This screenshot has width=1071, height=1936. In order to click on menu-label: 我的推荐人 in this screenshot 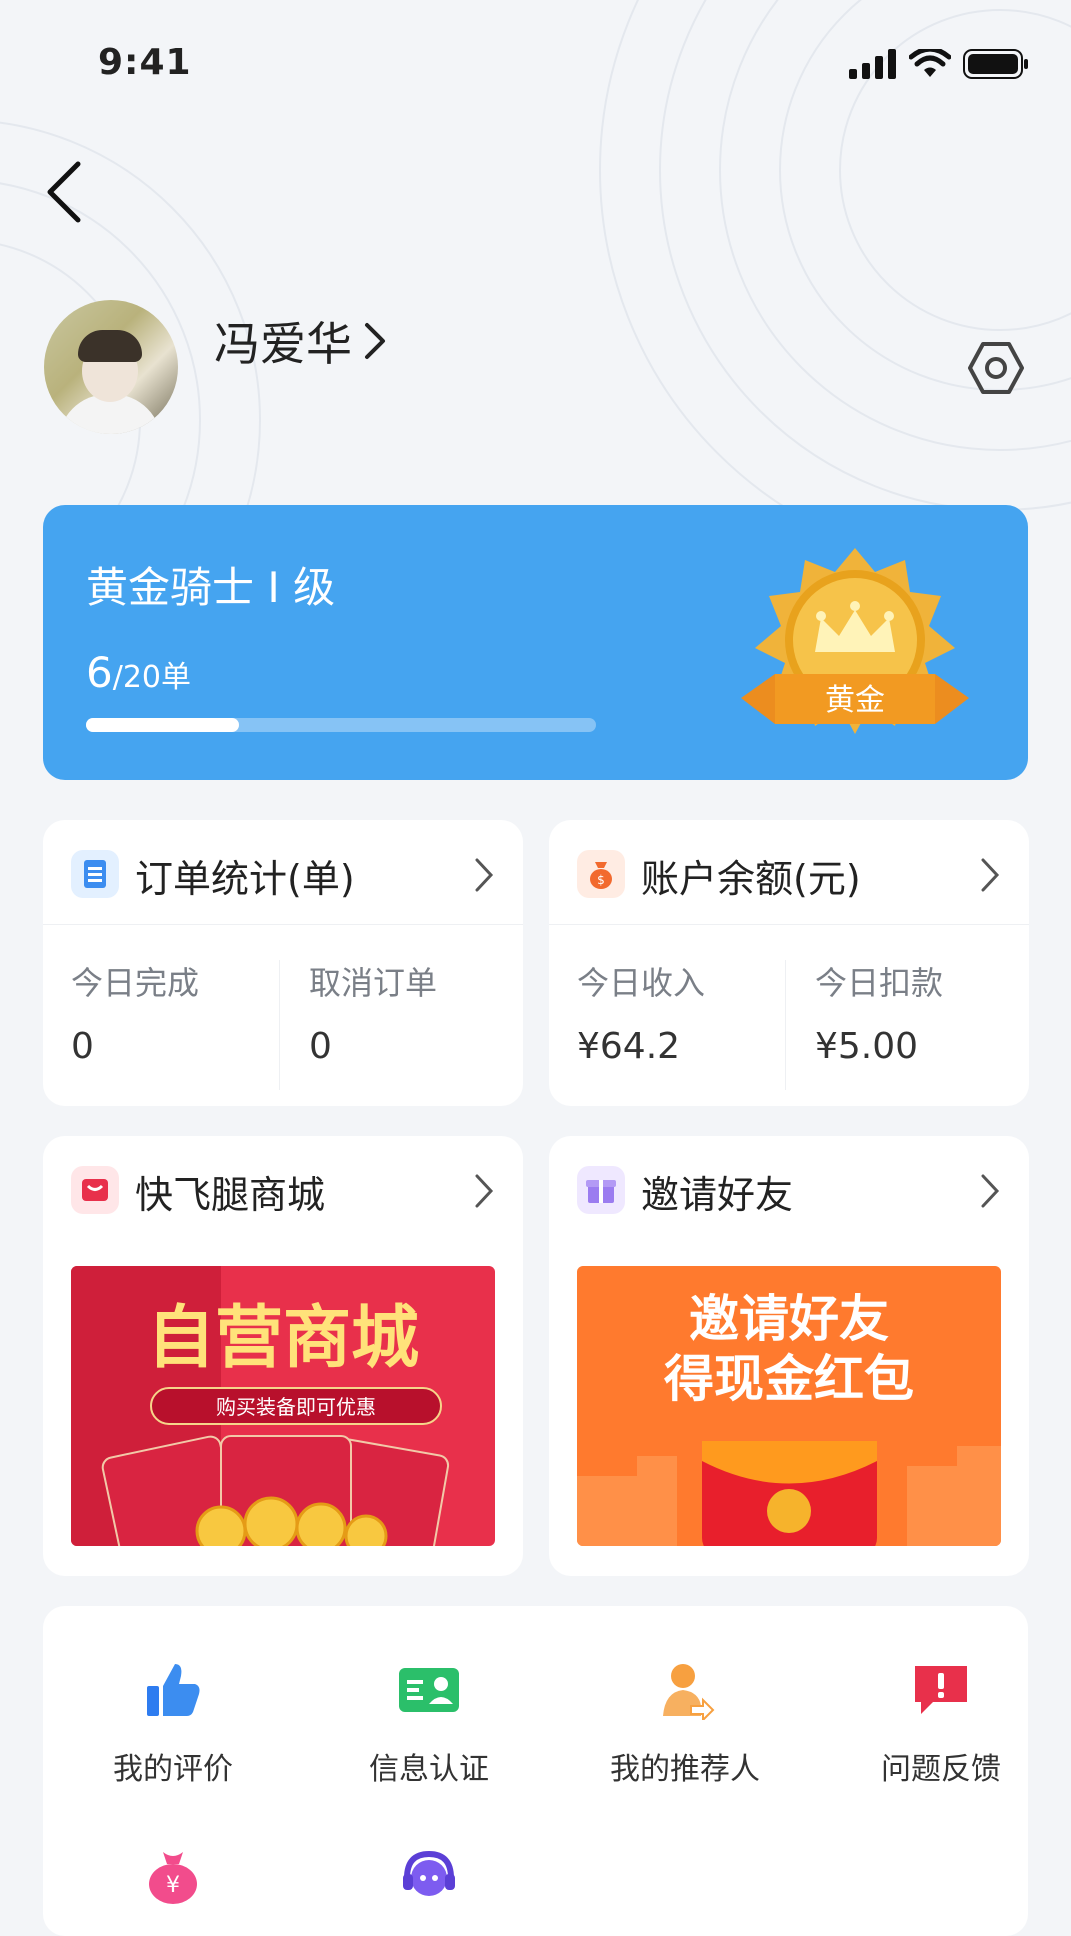, I will do `click(685, 1769)`.